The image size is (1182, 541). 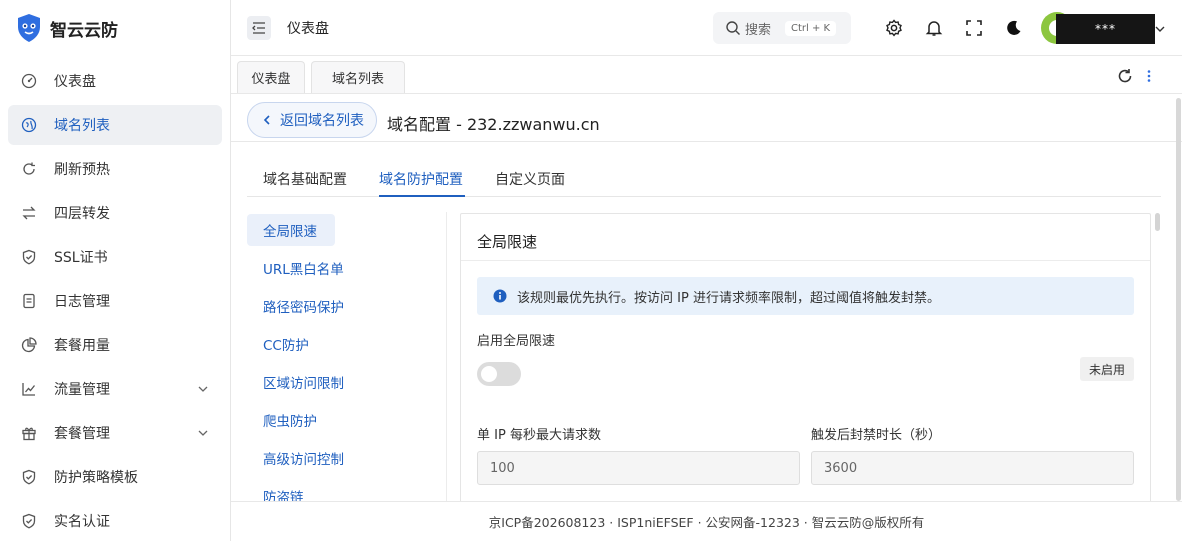 What do you see at coordinates (1157, 222) in the screenshot?
I see `panel-scrollbar` at bounding box center [1157, 222].